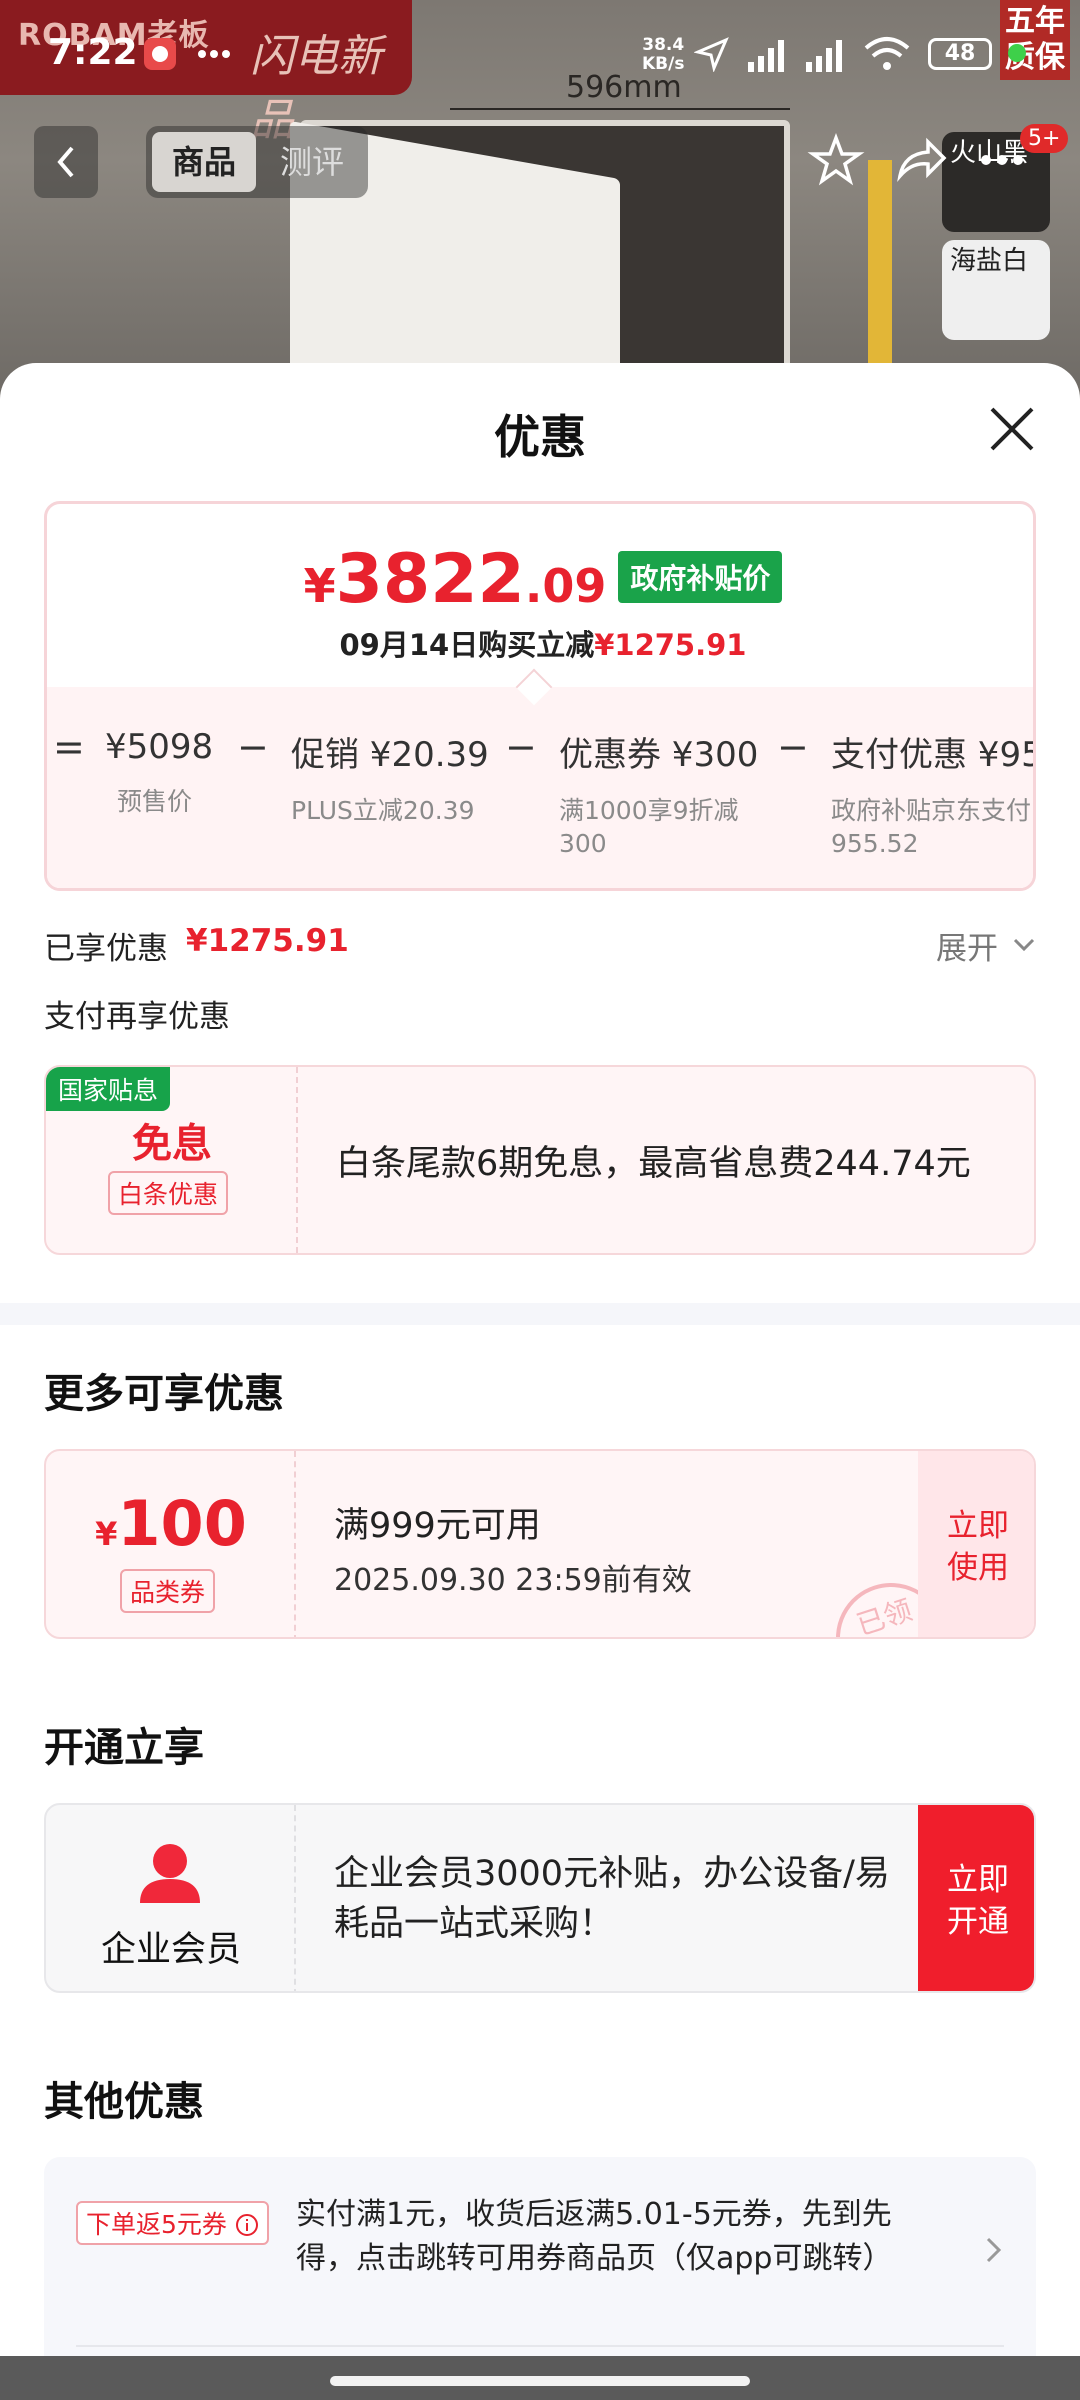  Describe the element at coordinates (204, 162) in the screenshot. I see `tab-product: 商品` at that location.